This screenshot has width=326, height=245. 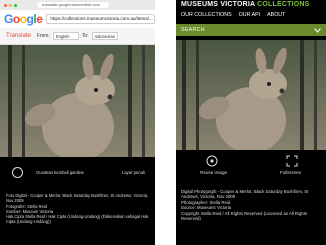 I want to click on reuse-image-label: Reuse image, so click(x=213, y=172).